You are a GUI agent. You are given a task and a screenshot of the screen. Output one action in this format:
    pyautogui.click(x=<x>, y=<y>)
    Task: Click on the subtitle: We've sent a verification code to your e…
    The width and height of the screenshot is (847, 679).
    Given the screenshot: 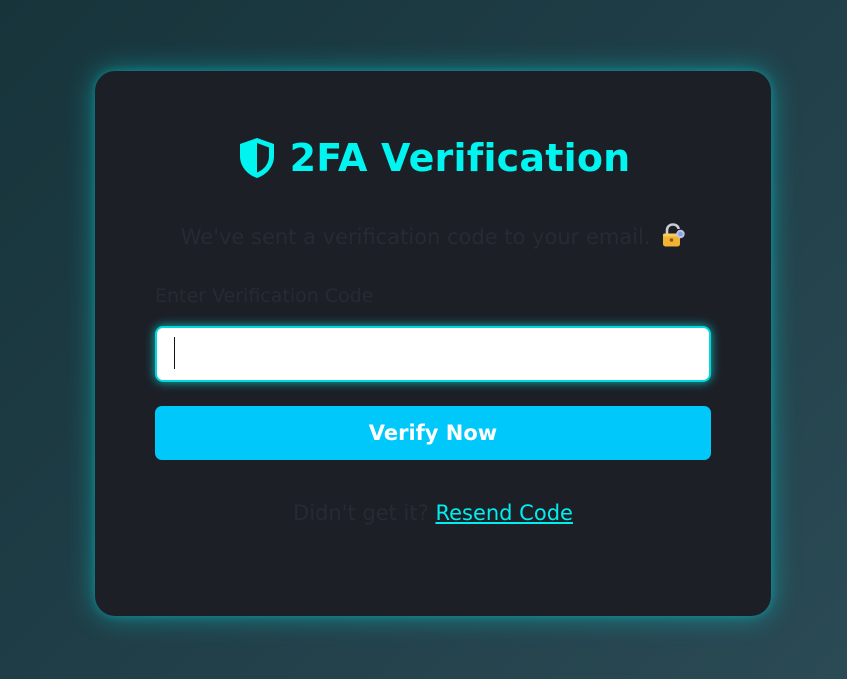 What is the action you would take?
    pyautogui.click(x=433, y=236)
    